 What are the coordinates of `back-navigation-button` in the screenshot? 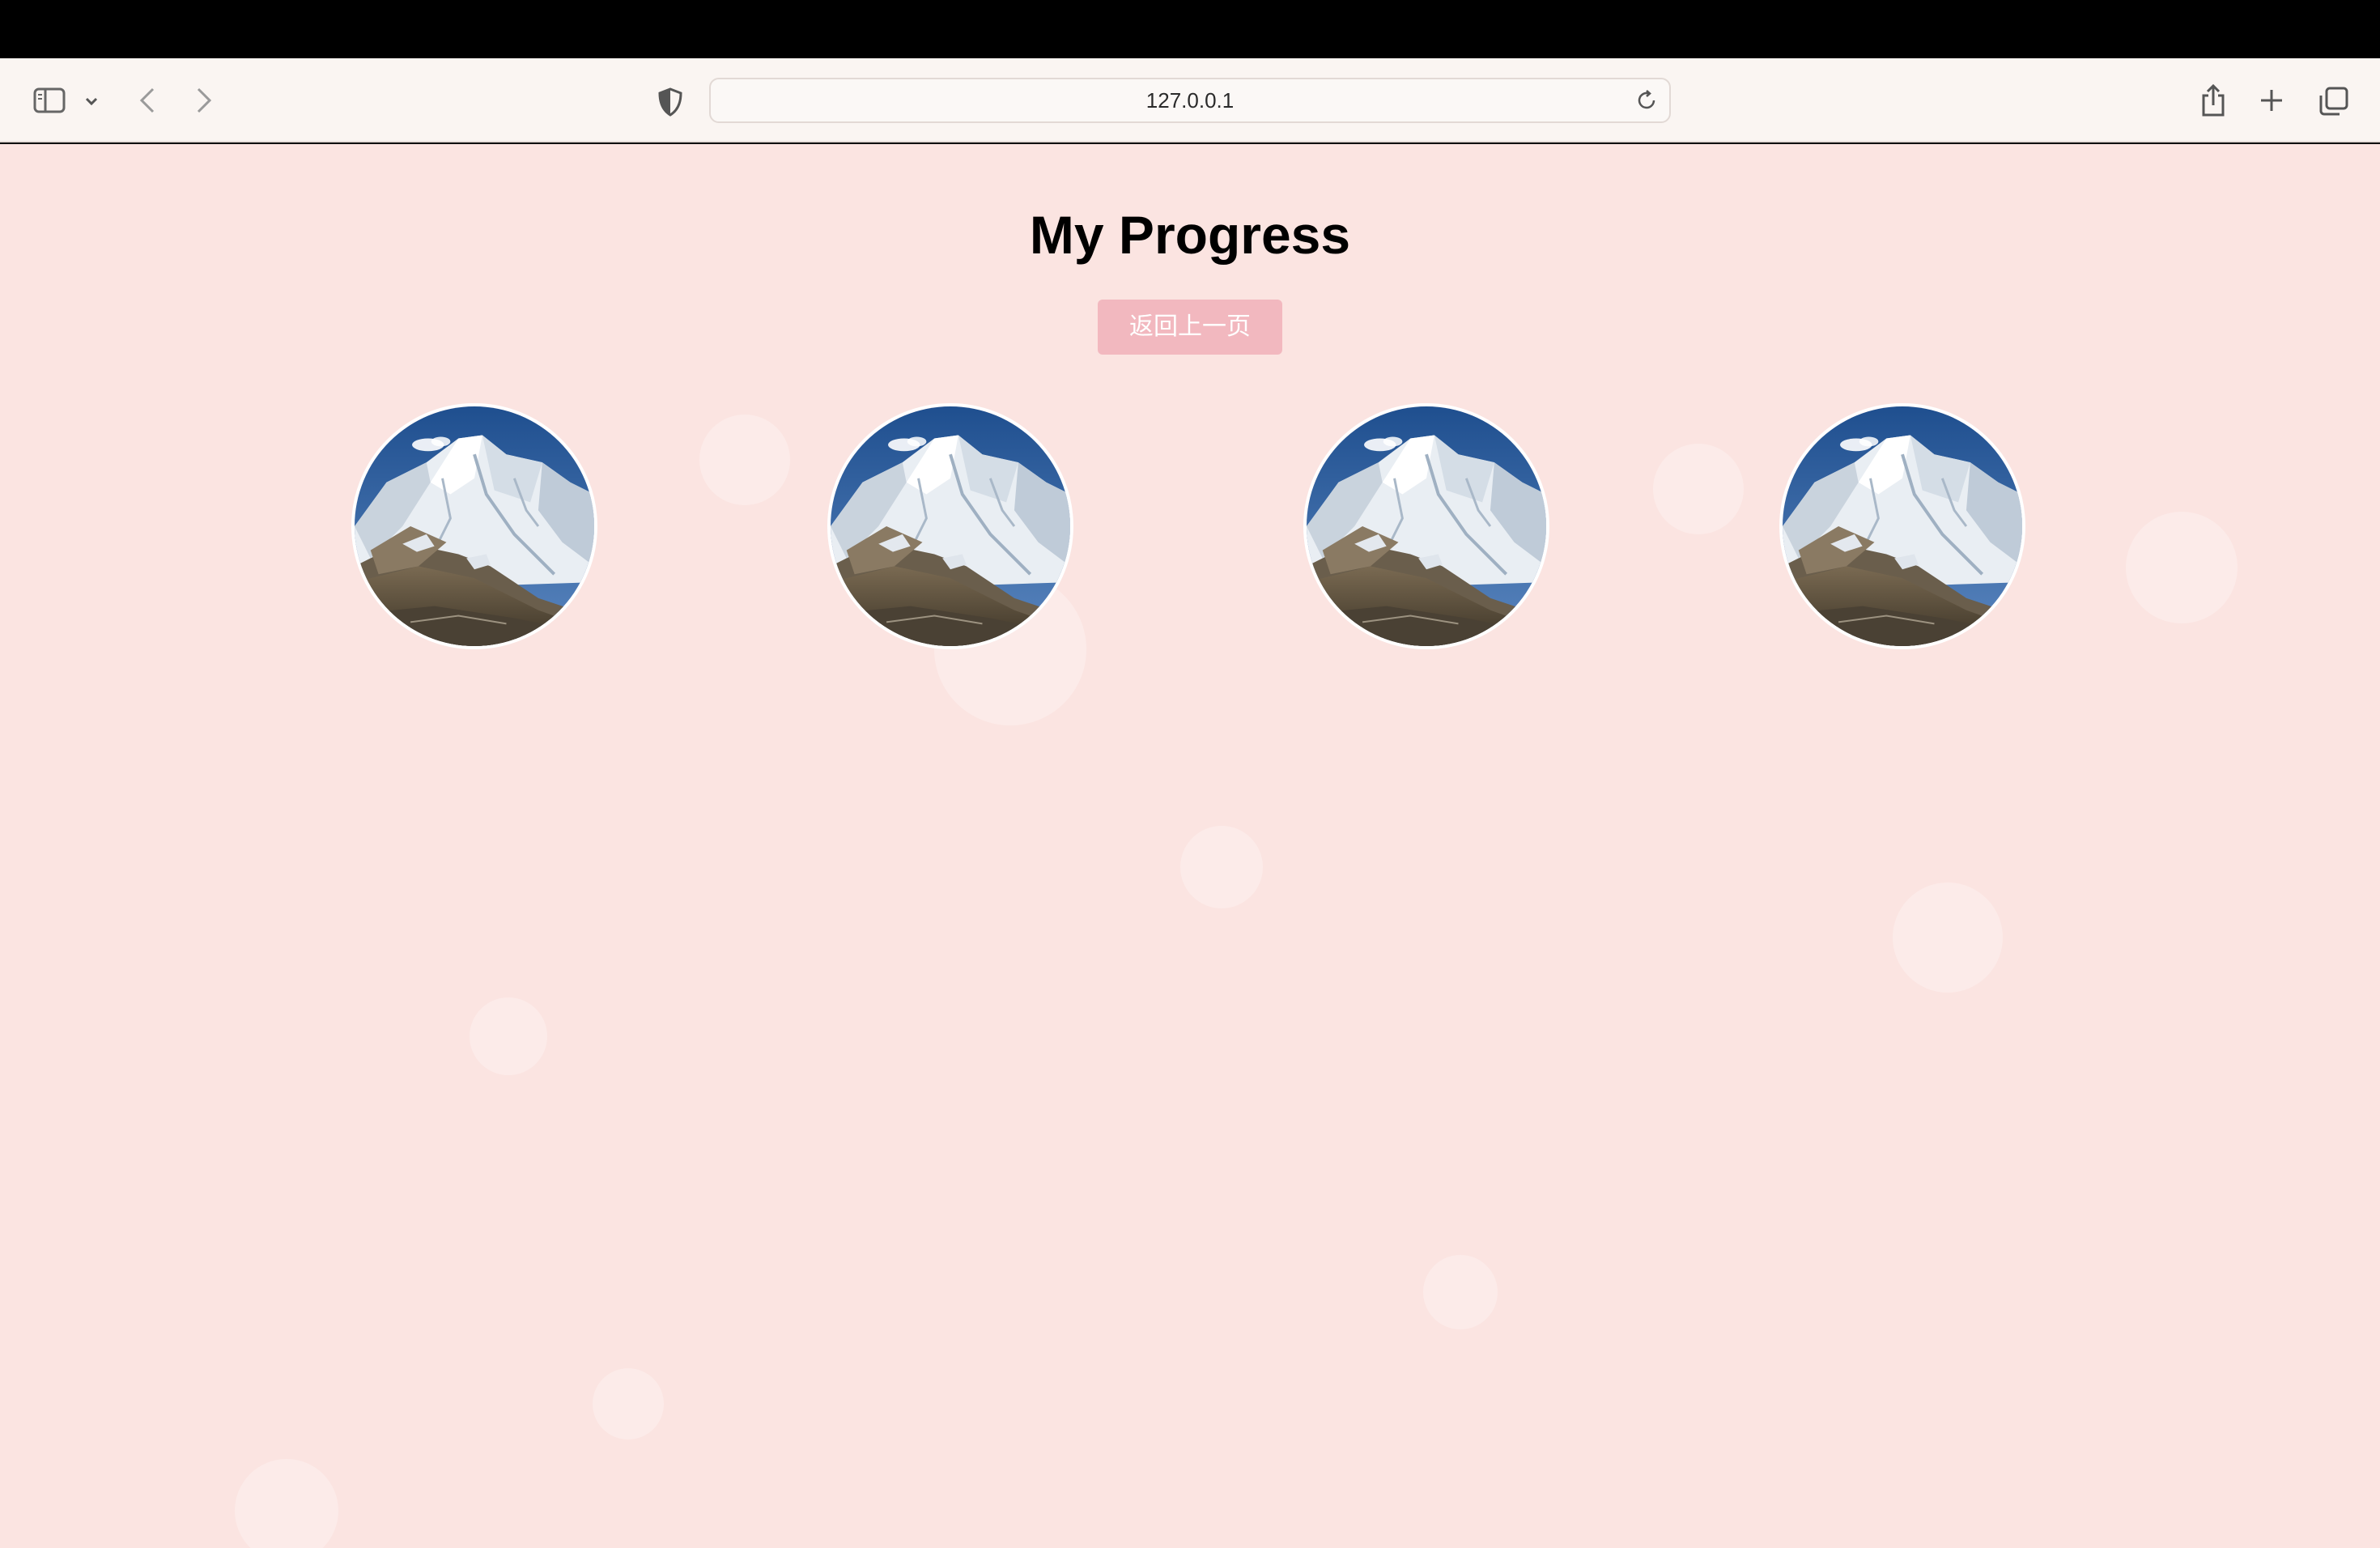 It's located at (147, 100).